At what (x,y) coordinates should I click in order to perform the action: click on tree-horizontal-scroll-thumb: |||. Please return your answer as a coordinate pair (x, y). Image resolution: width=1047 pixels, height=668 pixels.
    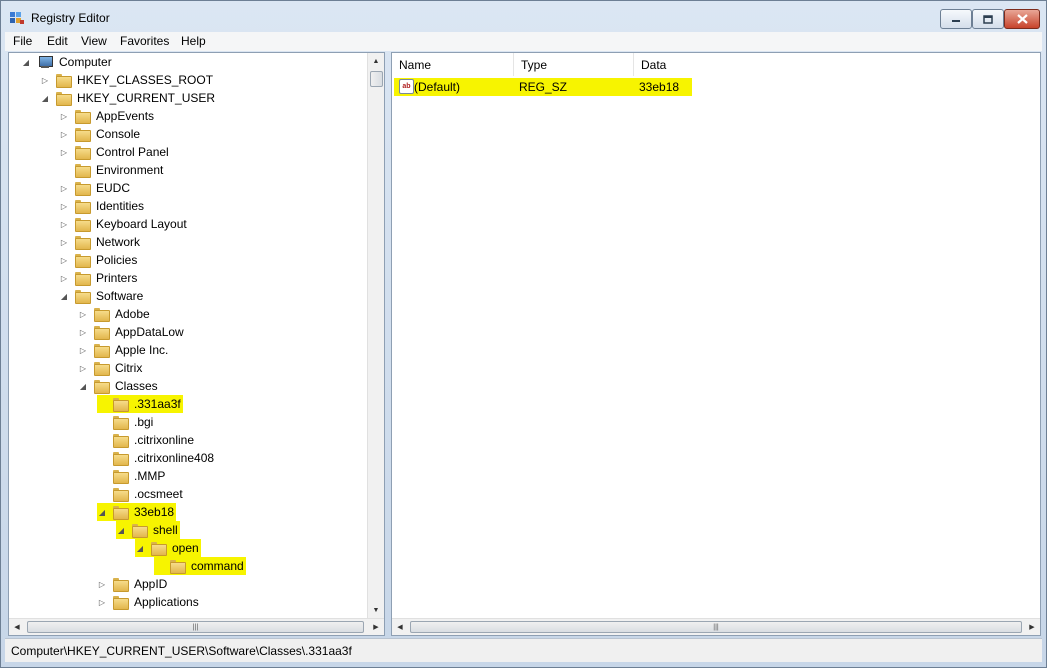
    Looking at the image, I should click on (195, 627).